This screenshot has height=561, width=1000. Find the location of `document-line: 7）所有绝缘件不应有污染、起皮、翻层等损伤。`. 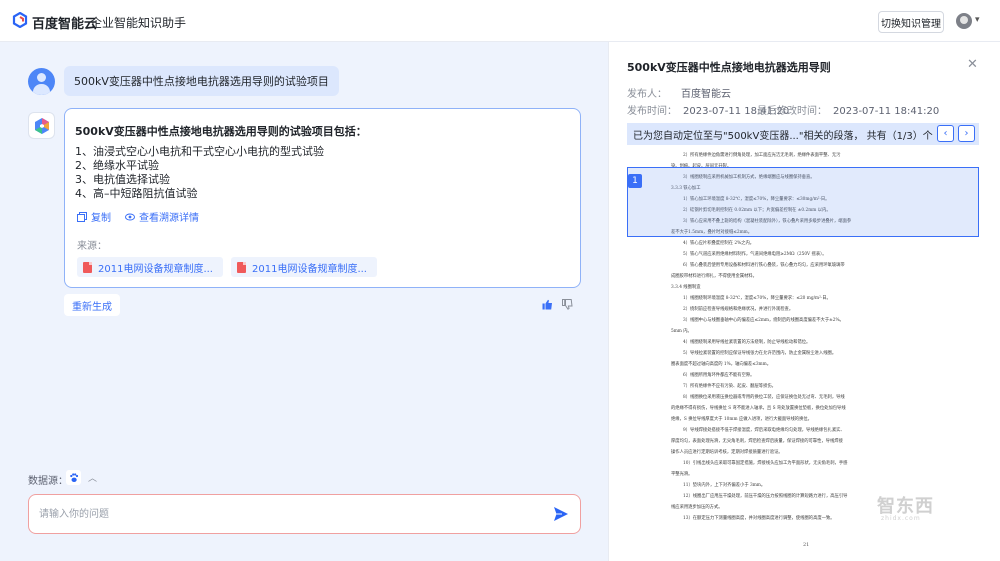

document-line: 7）所有绝缘件不应有污染、起皮、翻层等损伤。 is located at coordinates (729, 386).